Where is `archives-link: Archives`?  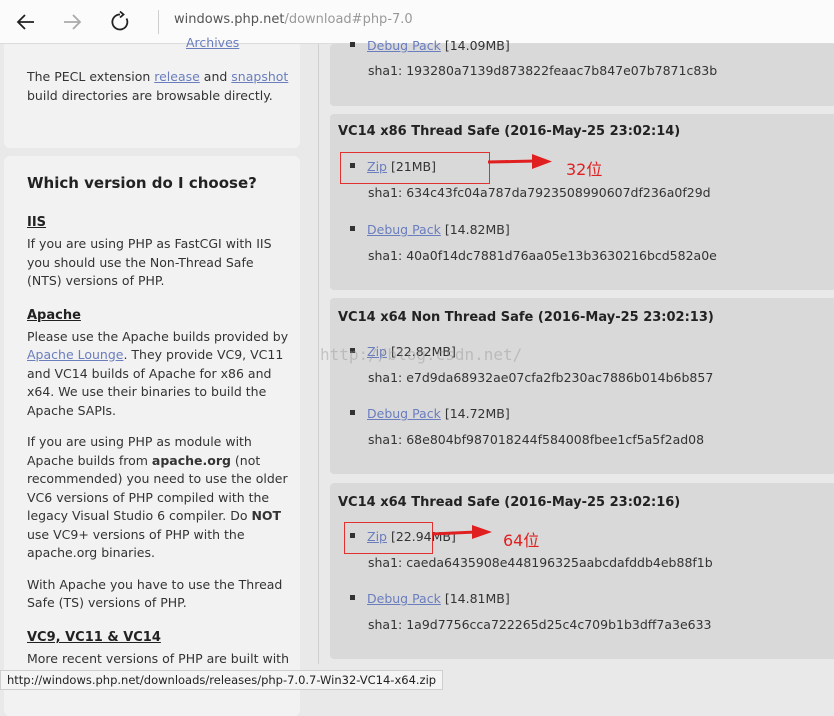
archives-link: Archives is located at coordinates (212, 42).